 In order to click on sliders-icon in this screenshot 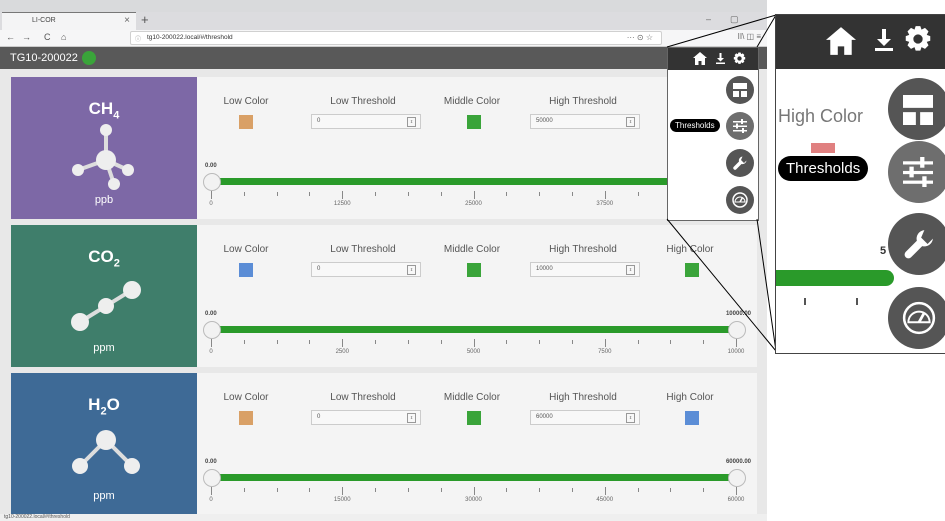, I will do `click(918, 172)`.